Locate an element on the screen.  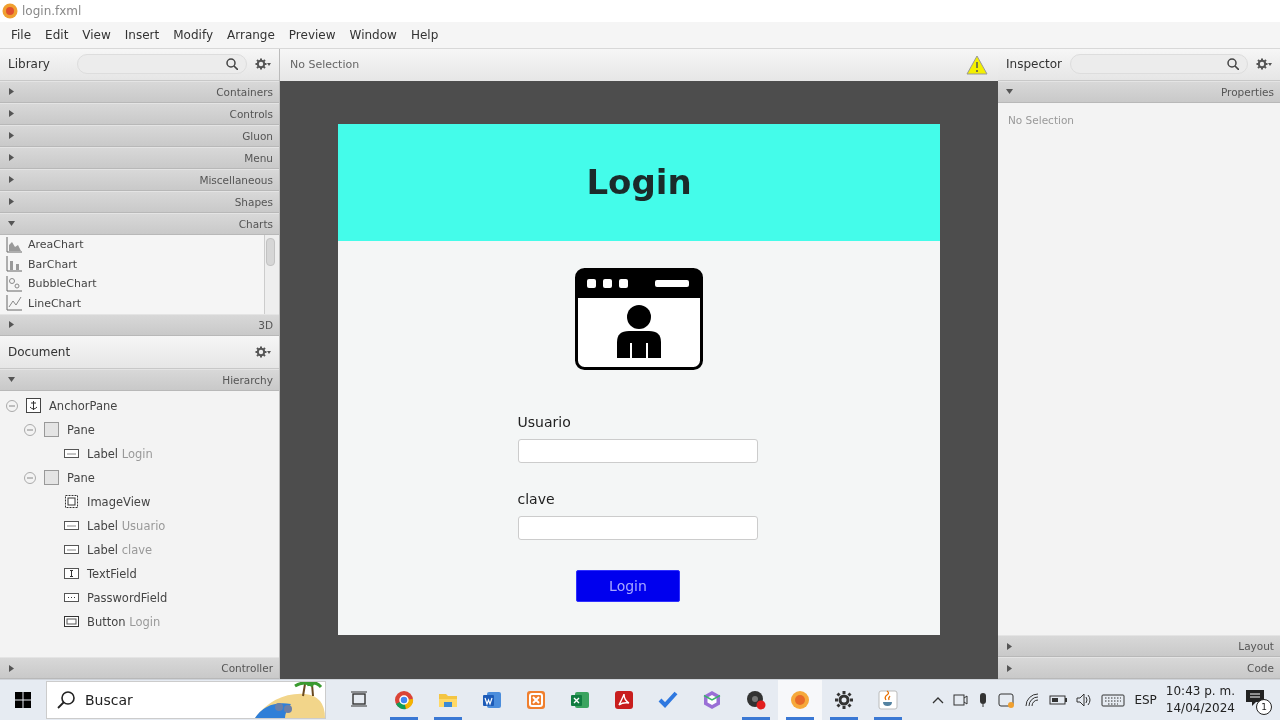
tree-item: Label Usuario is located at coordinates (126, 525).